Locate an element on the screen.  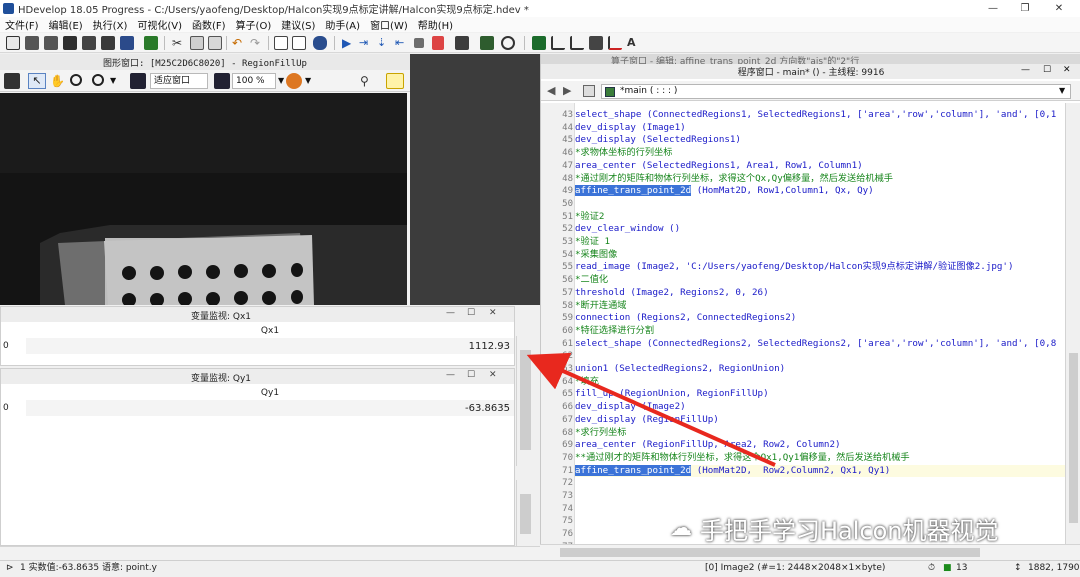
status-cursor-icon: ↕ is located at coordinates (1018, 568).